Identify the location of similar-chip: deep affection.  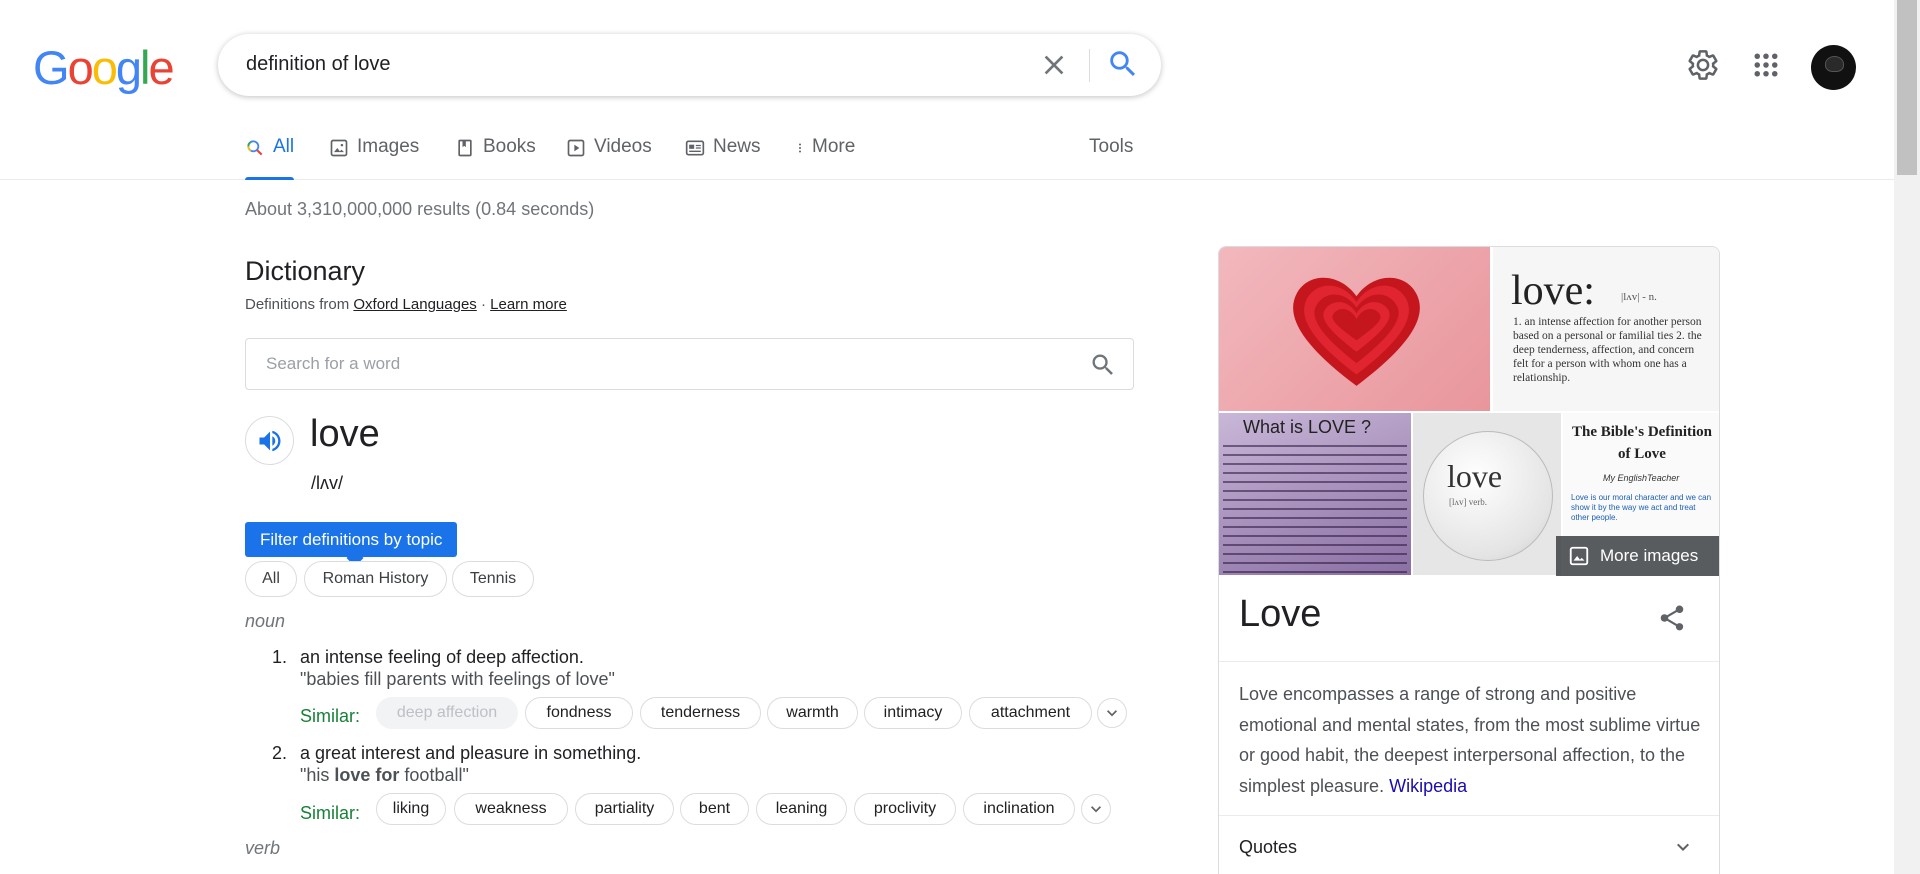
(447, 713).